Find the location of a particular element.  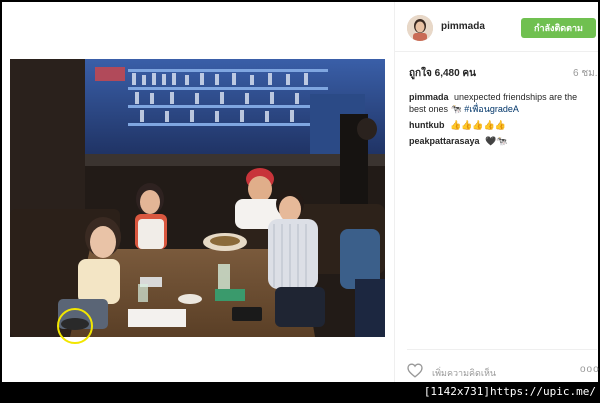

comment-username: peakpattarasaya is located at coordinates (444, 141).